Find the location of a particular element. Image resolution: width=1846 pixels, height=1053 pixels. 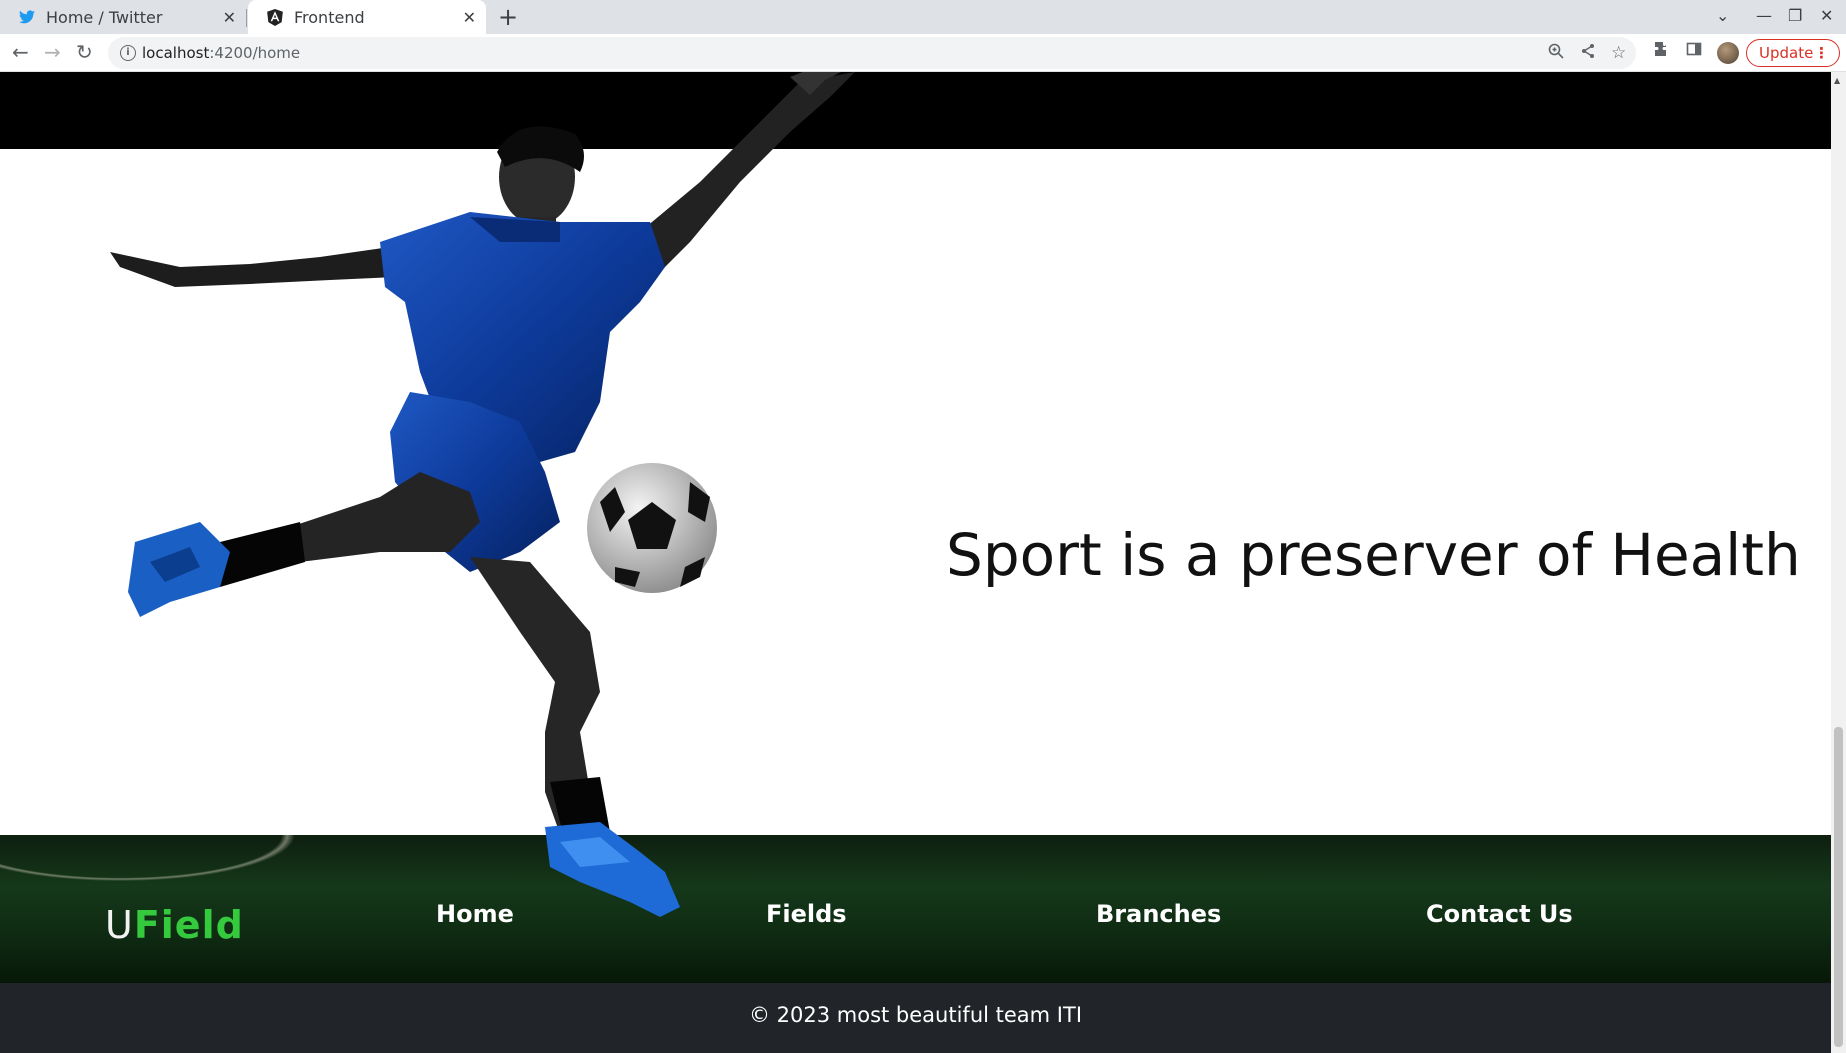

restore-icon: ❐ is located at coordinates (1795, 15).